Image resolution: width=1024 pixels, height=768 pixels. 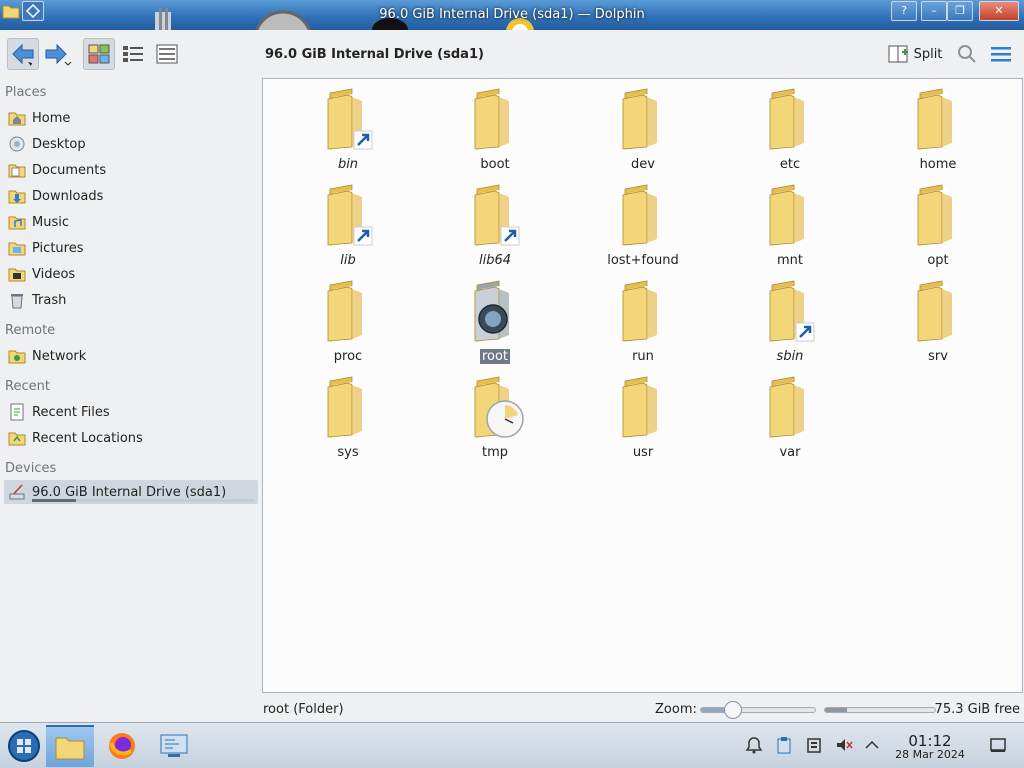 I want to click on documents-icon, so click(x=17, y=170).